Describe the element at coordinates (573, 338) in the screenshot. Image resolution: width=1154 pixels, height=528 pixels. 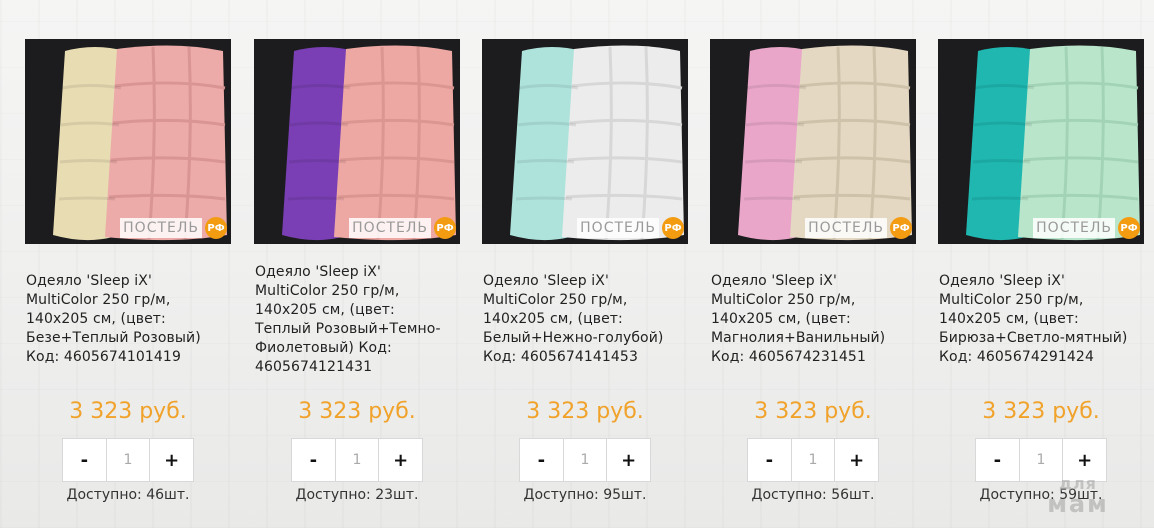
I see `product-title-line: Белый+Нежно-голубой)` at that location.